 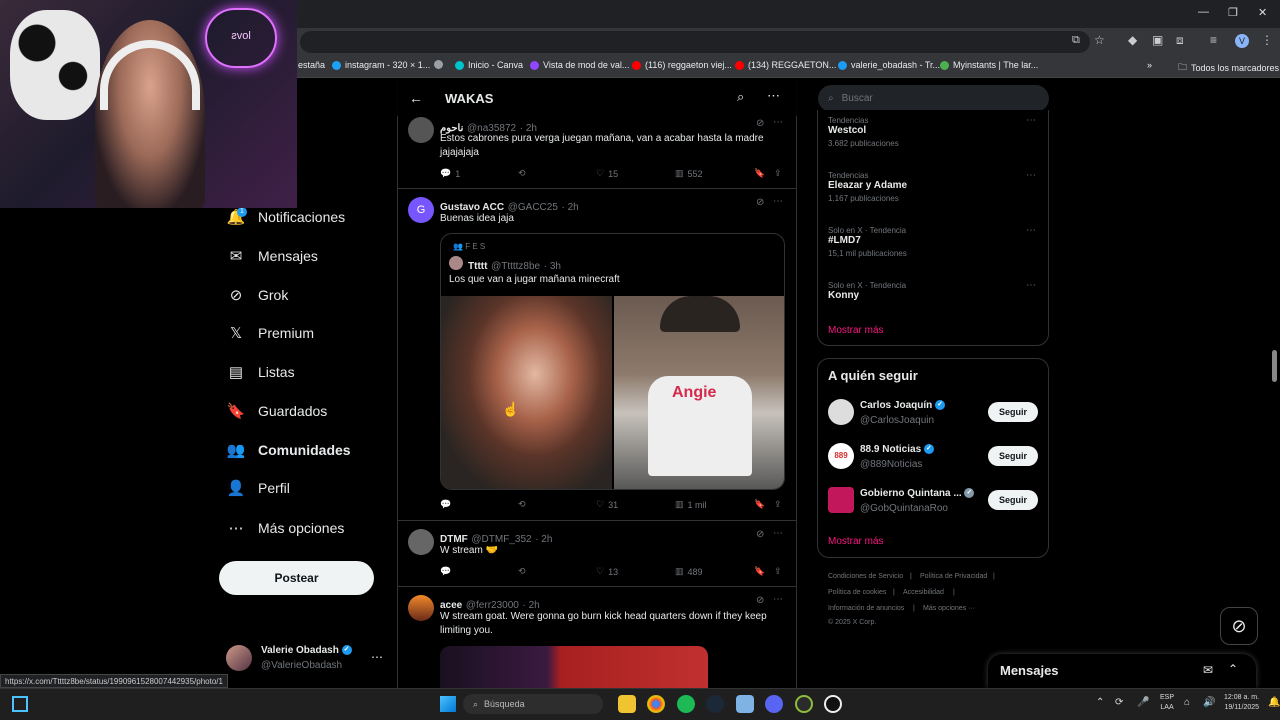 I want to click on trend-item: Solo en X · Tendencia Konny, so click(x=867, y=291).